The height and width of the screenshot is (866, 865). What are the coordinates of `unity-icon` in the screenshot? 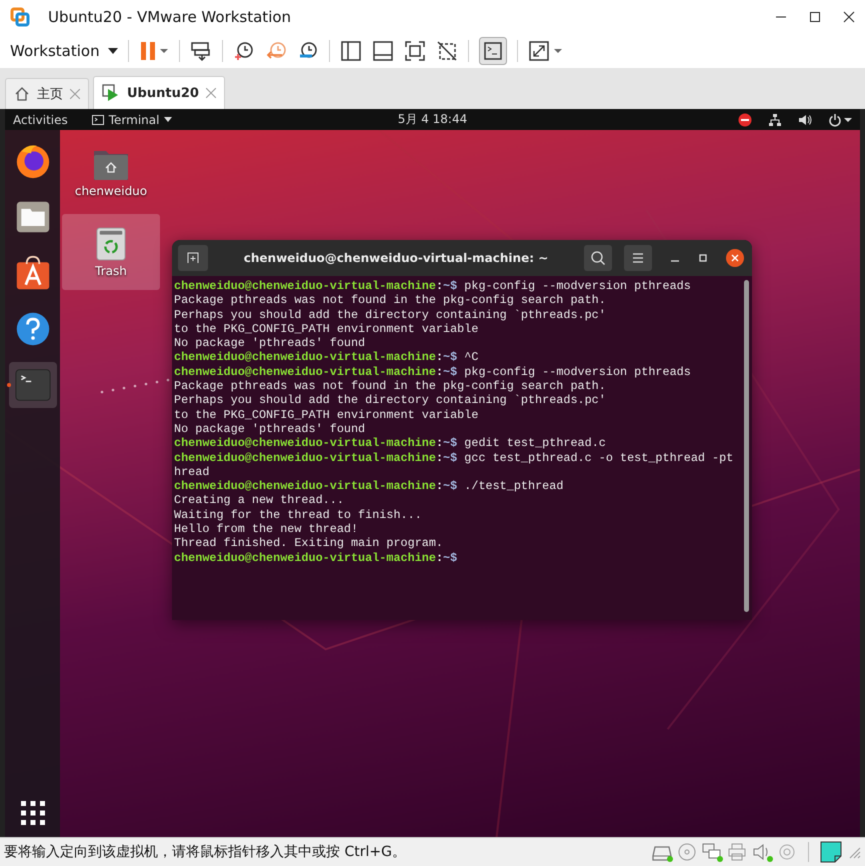 It's located at (447, 51).